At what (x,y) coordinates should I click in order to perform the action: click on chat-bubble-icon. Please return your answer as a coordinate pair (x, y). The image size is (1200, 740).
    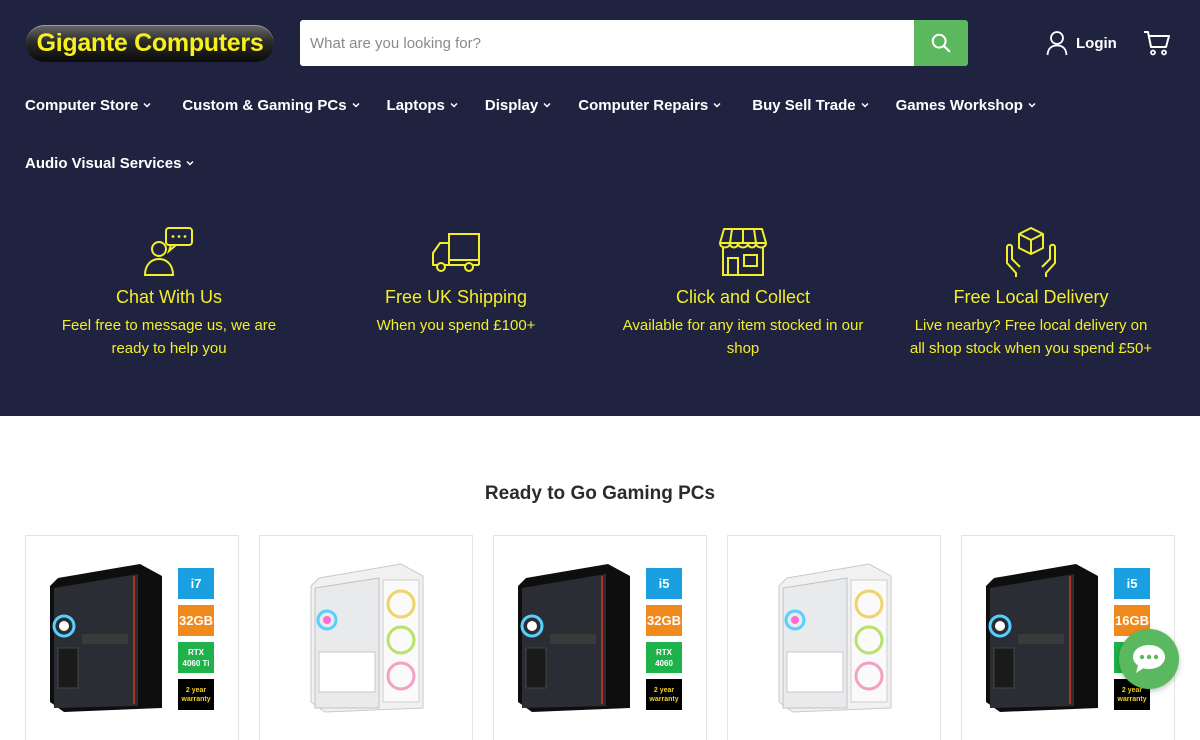
    Looking at the image, I should click on (1149, 659).